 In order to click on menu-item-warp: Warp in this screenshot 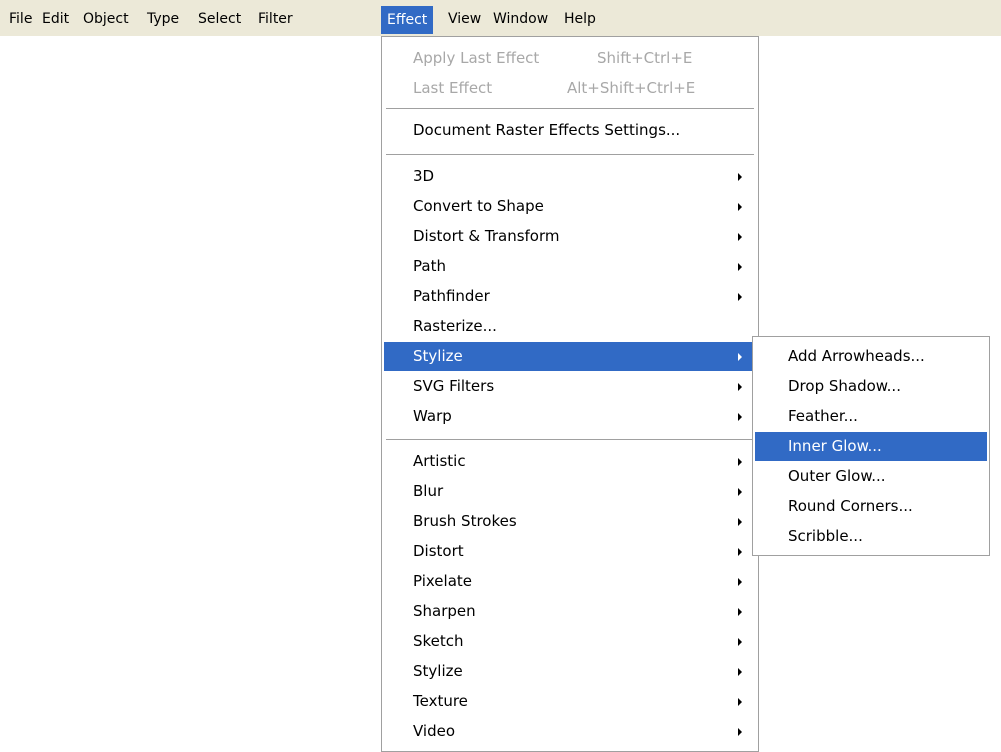, I will do `click(570, 416)`.